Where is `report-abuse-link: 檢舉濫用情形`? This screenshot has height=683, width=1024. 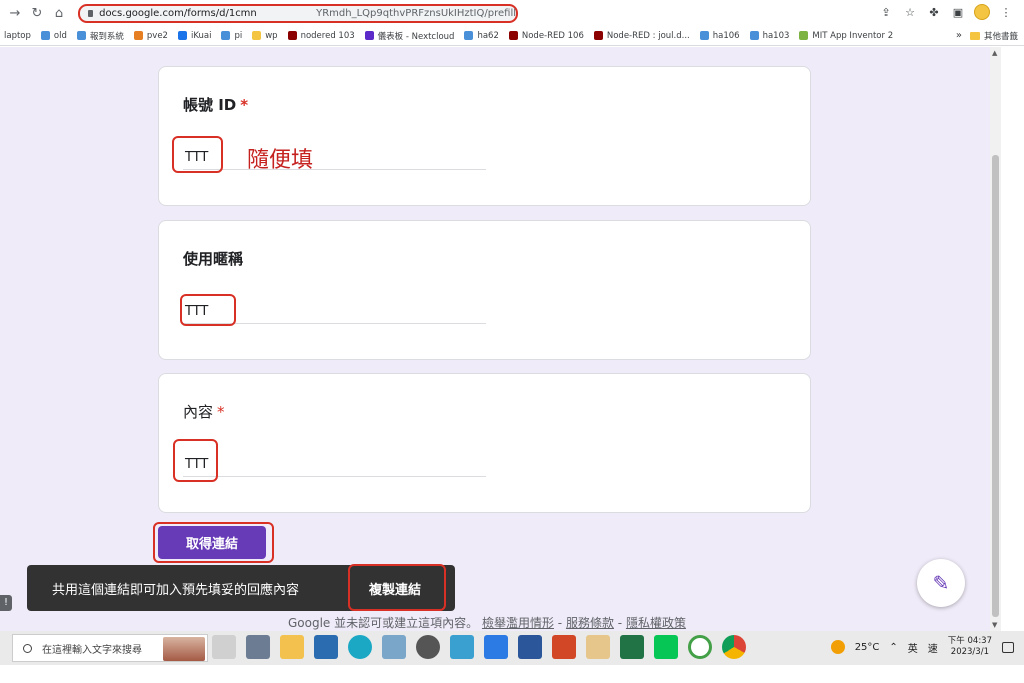
report-abuse-link: 檢舉濫用情形 is located at coordinates (518, 623).